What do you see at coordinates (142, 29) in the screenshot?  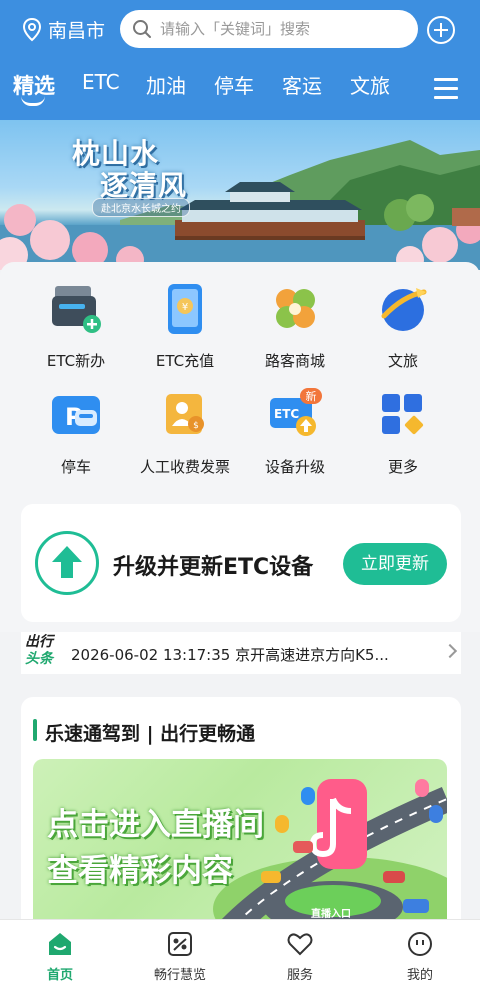 I see `search-icon` at bounding box center [142, 29].